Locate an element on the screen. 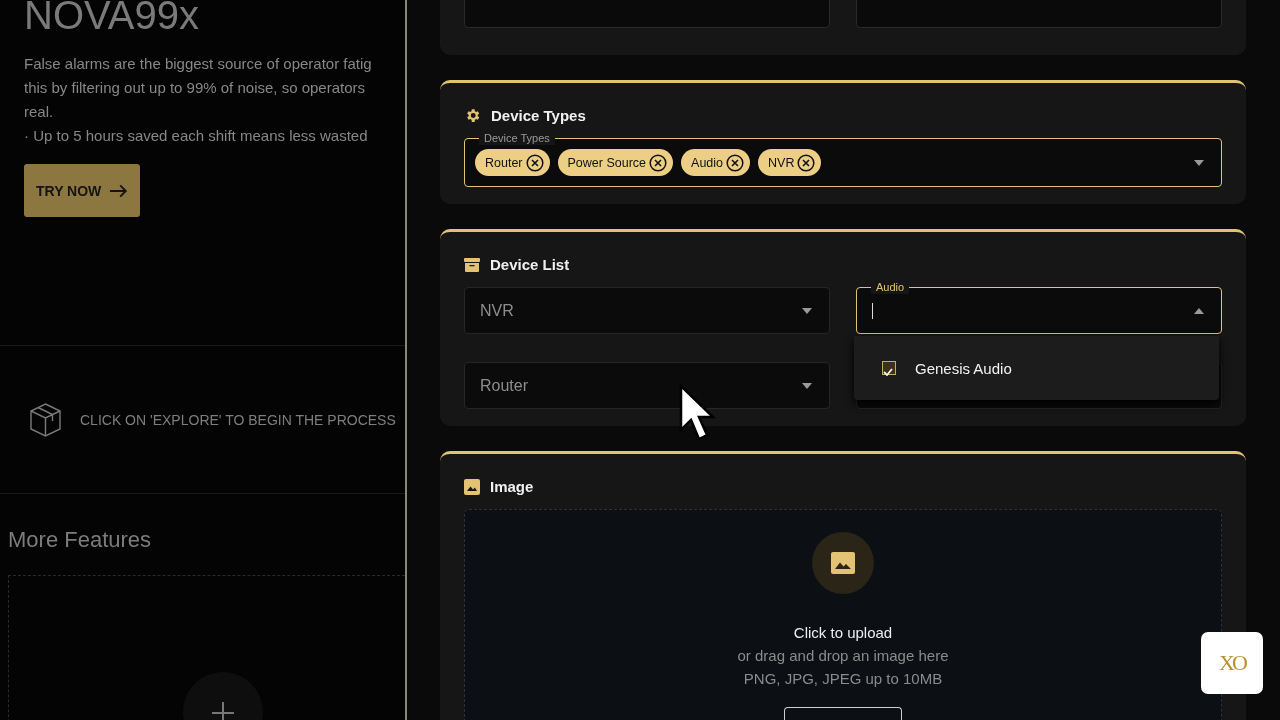 The height and width of the screenshot is (720, 1280). device-select: Router is located at coordinates (647, 385).